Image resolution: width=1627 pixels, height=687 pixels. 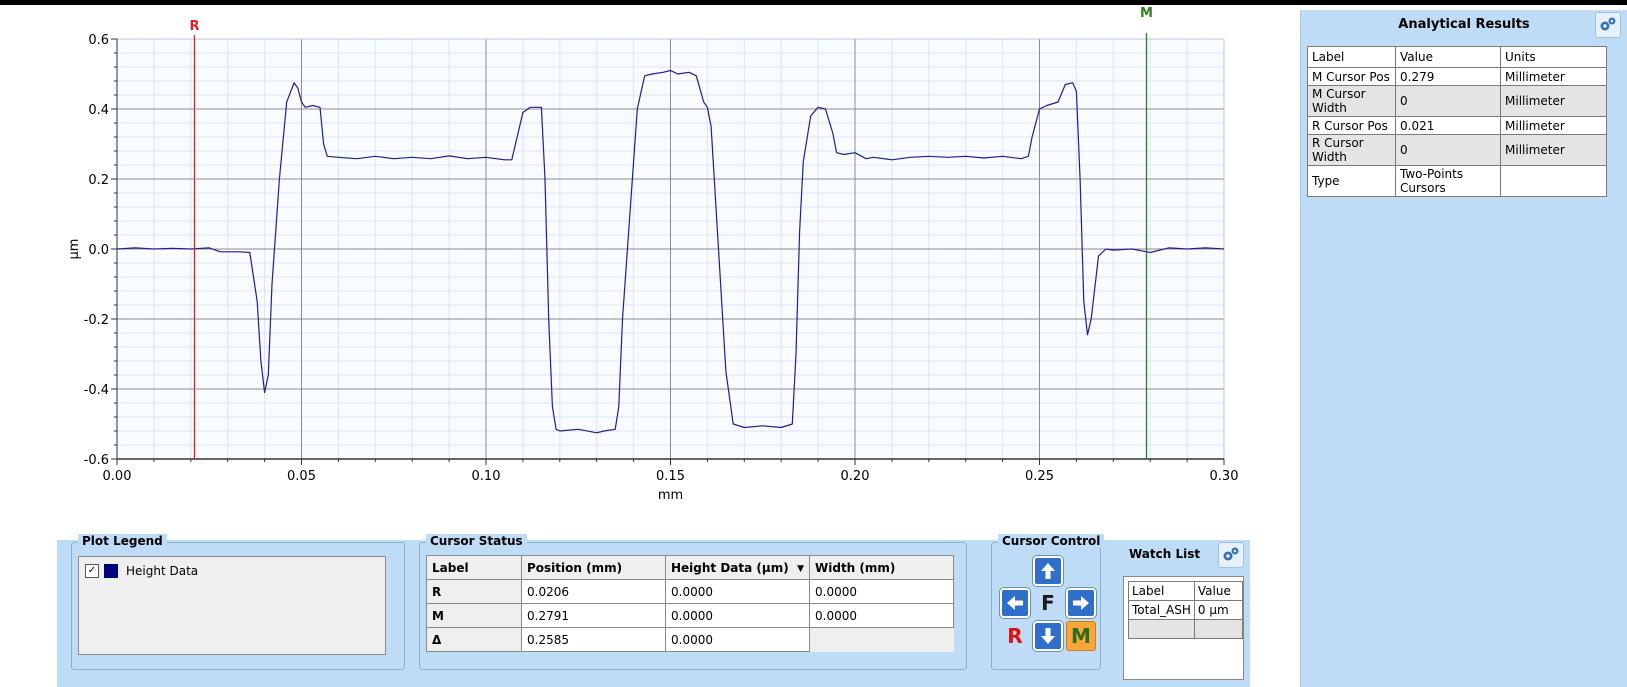 I want to click on column-header: Position (mm), so click(x=593, y=567).